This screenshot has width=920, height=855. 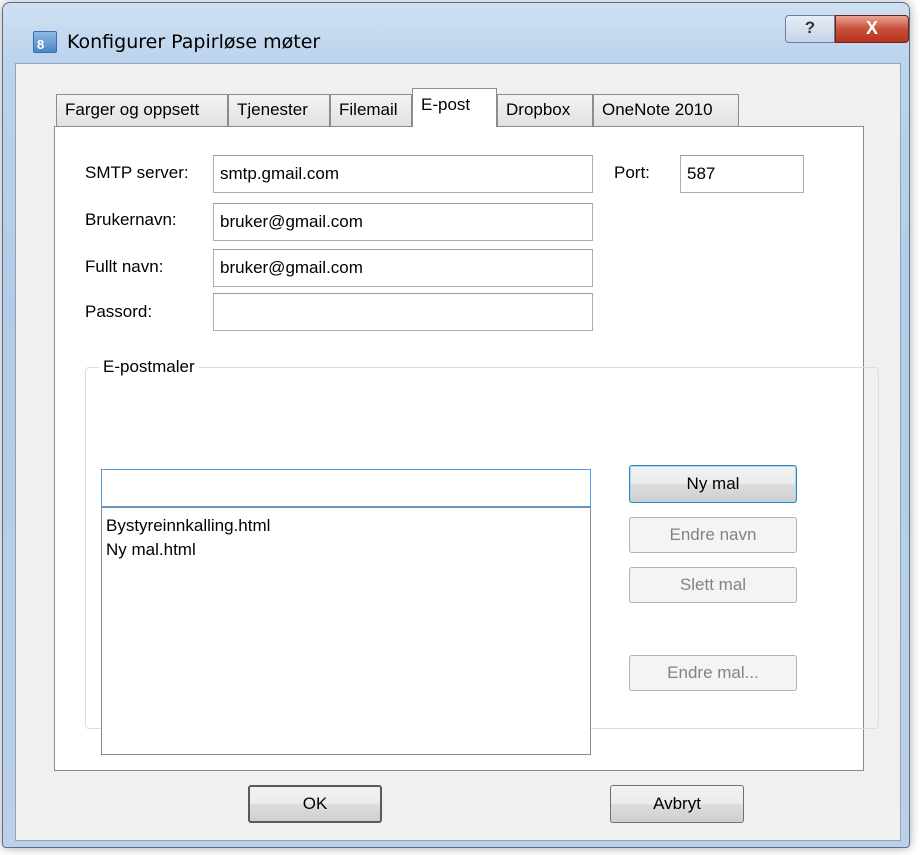 What do you see at coordinates (315, 804) in the screenshot?
I see `ok-button: OK` at bounding box center [315, 804].